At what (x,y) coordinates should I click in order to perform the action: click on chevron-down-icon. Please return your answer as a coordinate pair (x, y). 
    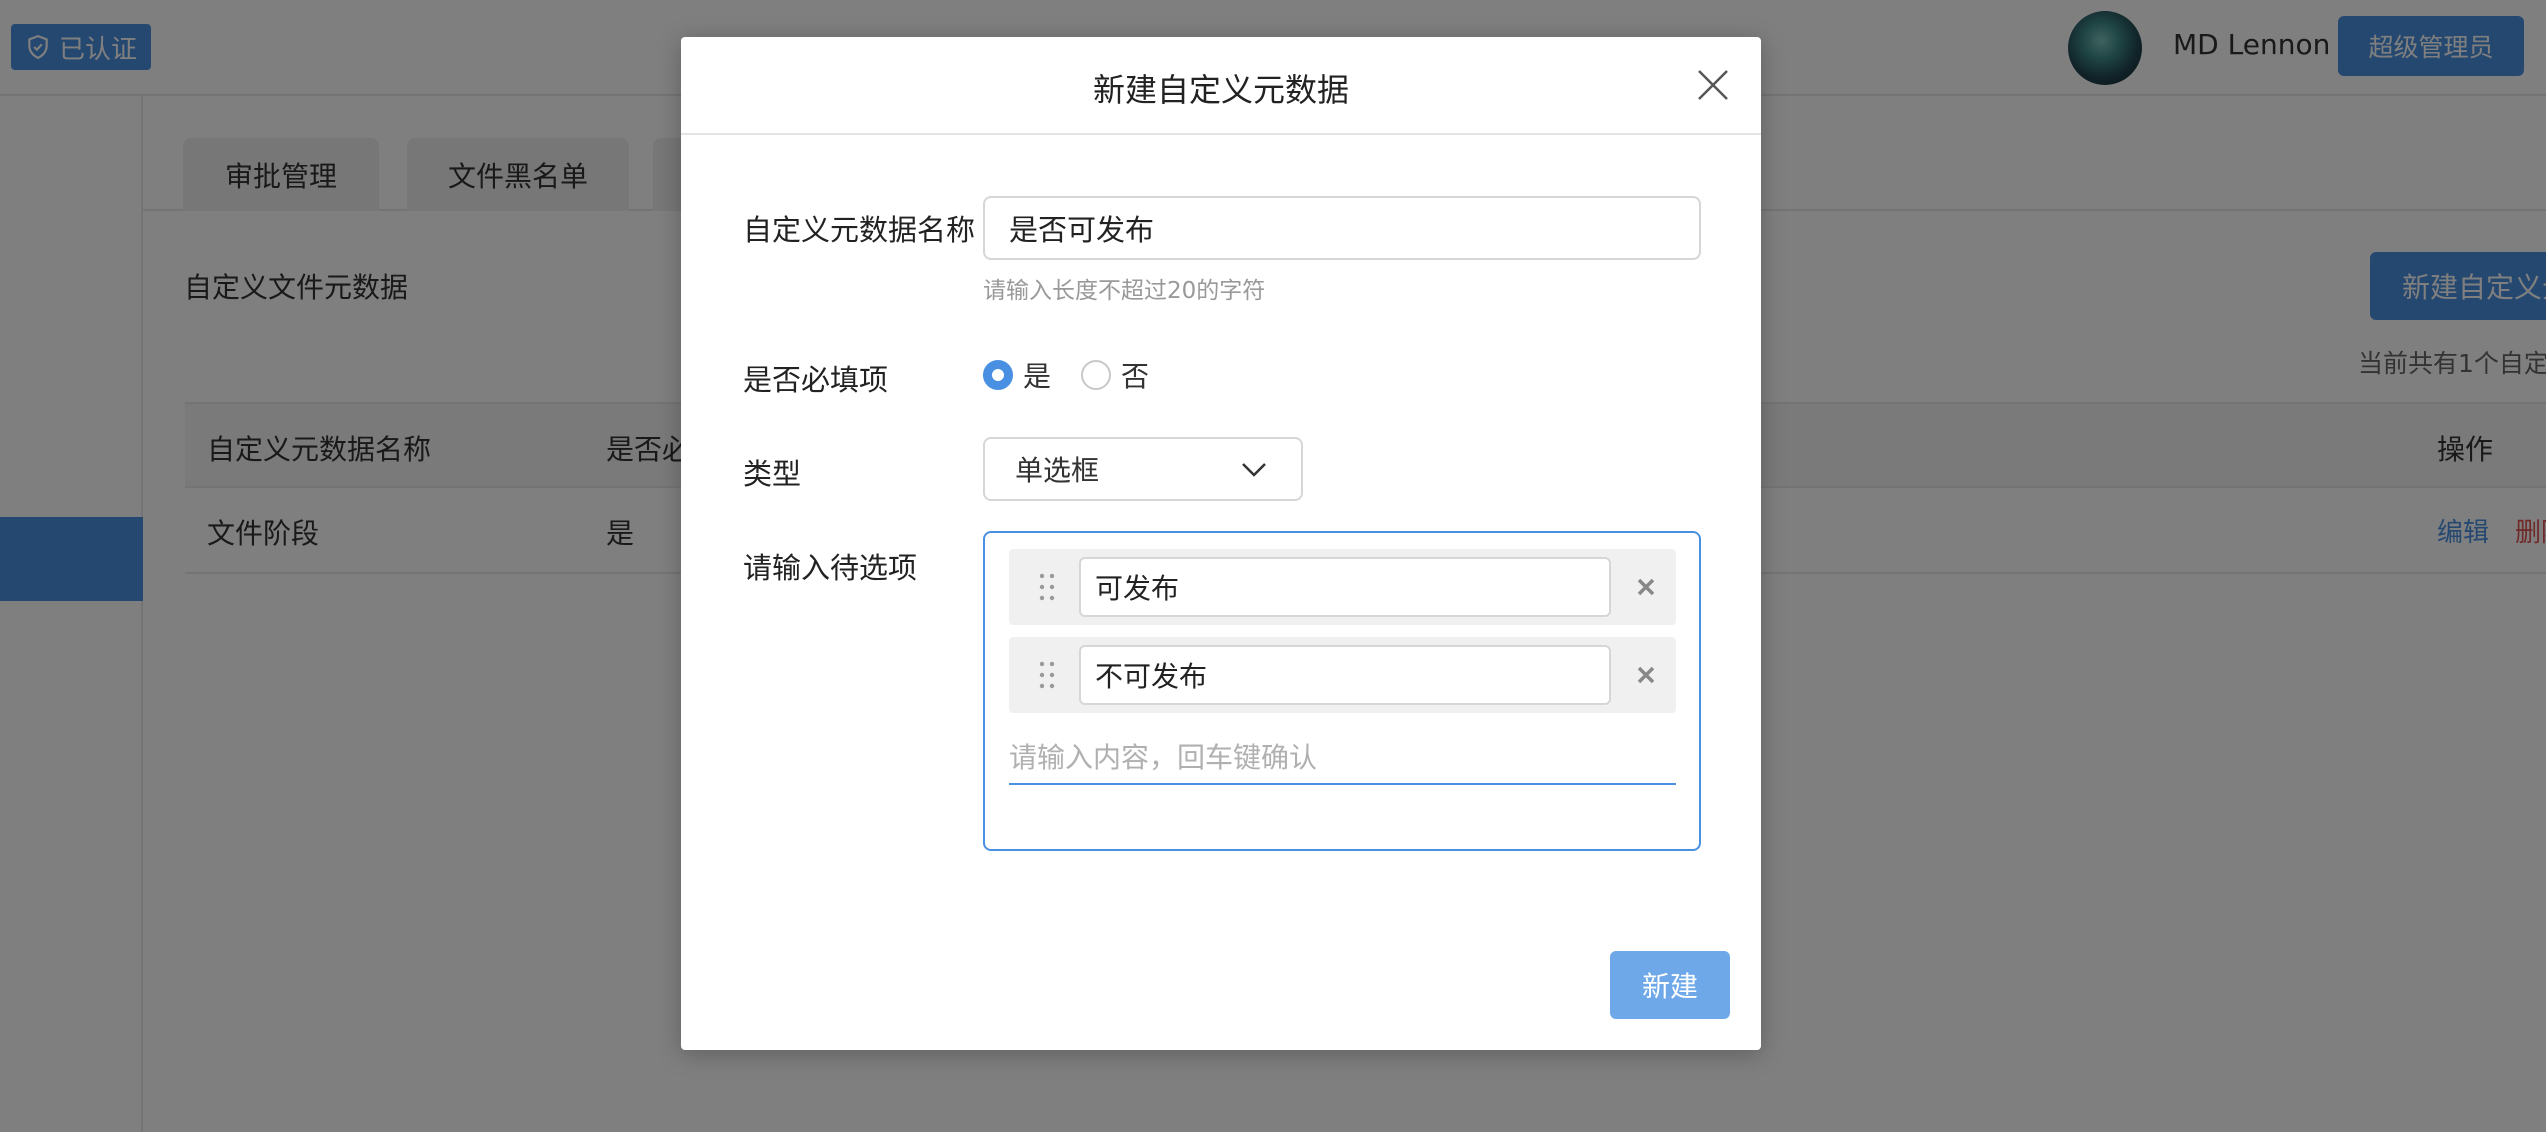
    Looking at the image, I should click on (1254, 470).